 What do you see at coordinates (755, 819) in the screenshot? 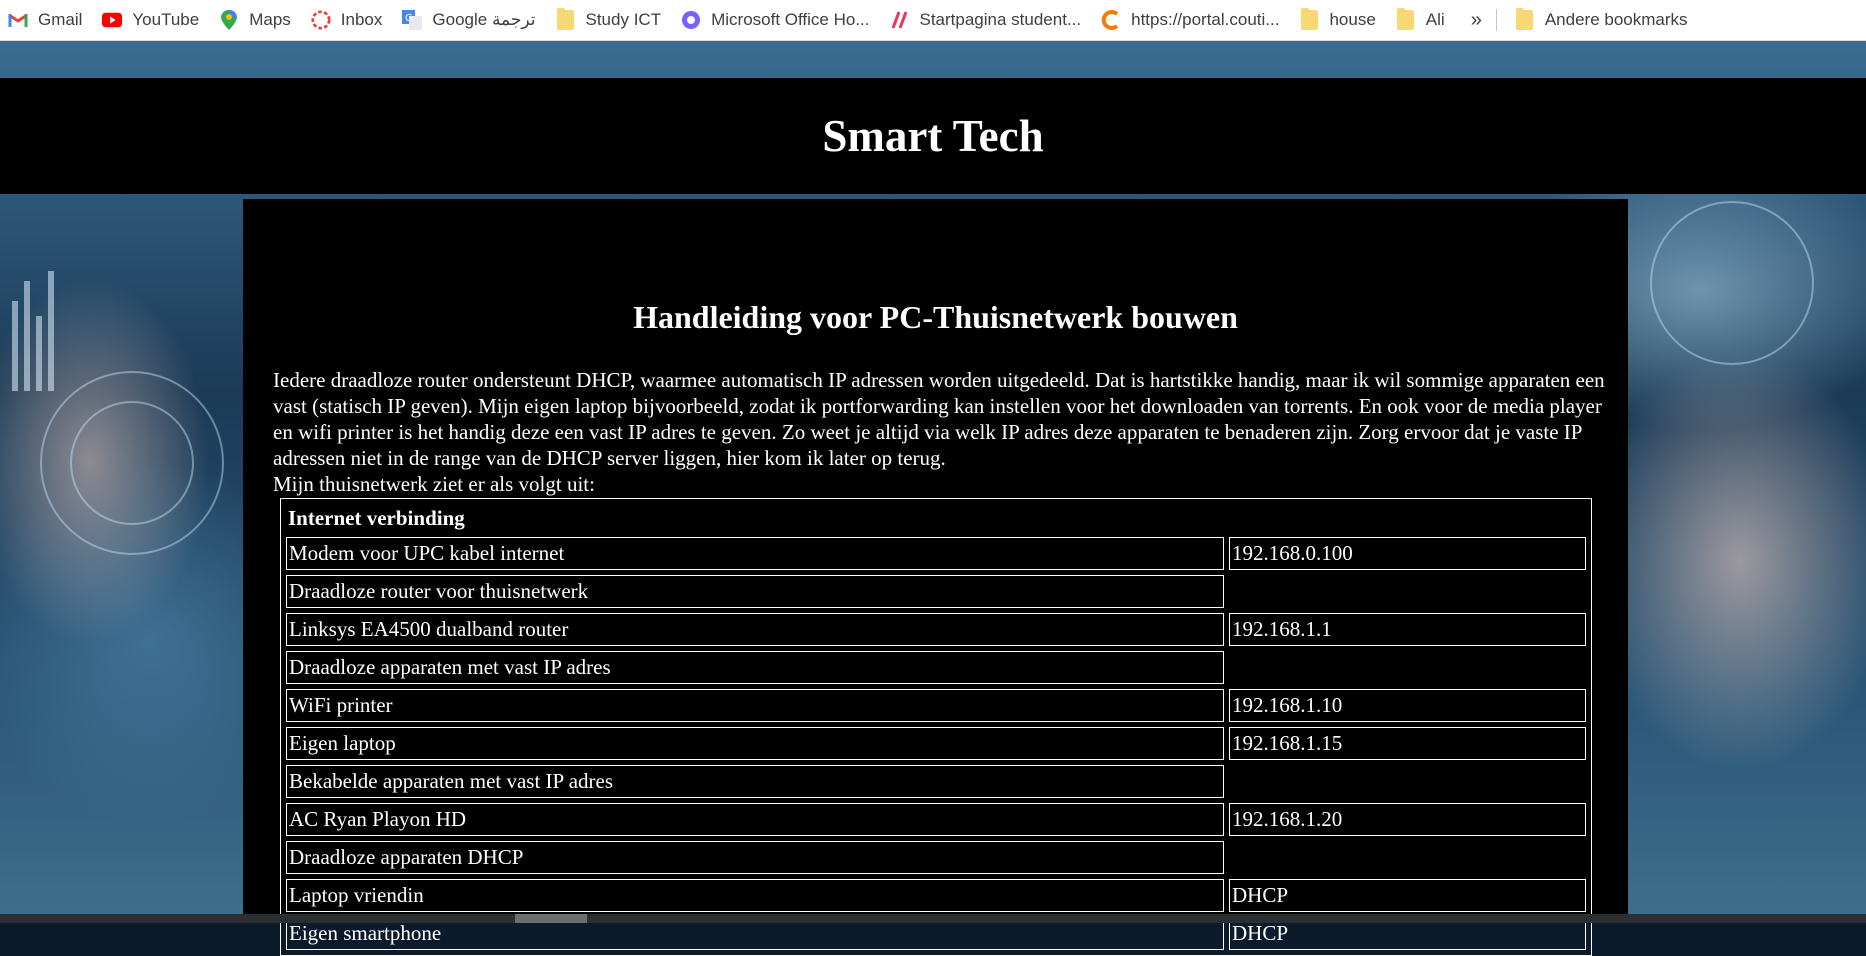
I see `device-name: AC Ryan Playon HD` at bounding box center [755, 819].